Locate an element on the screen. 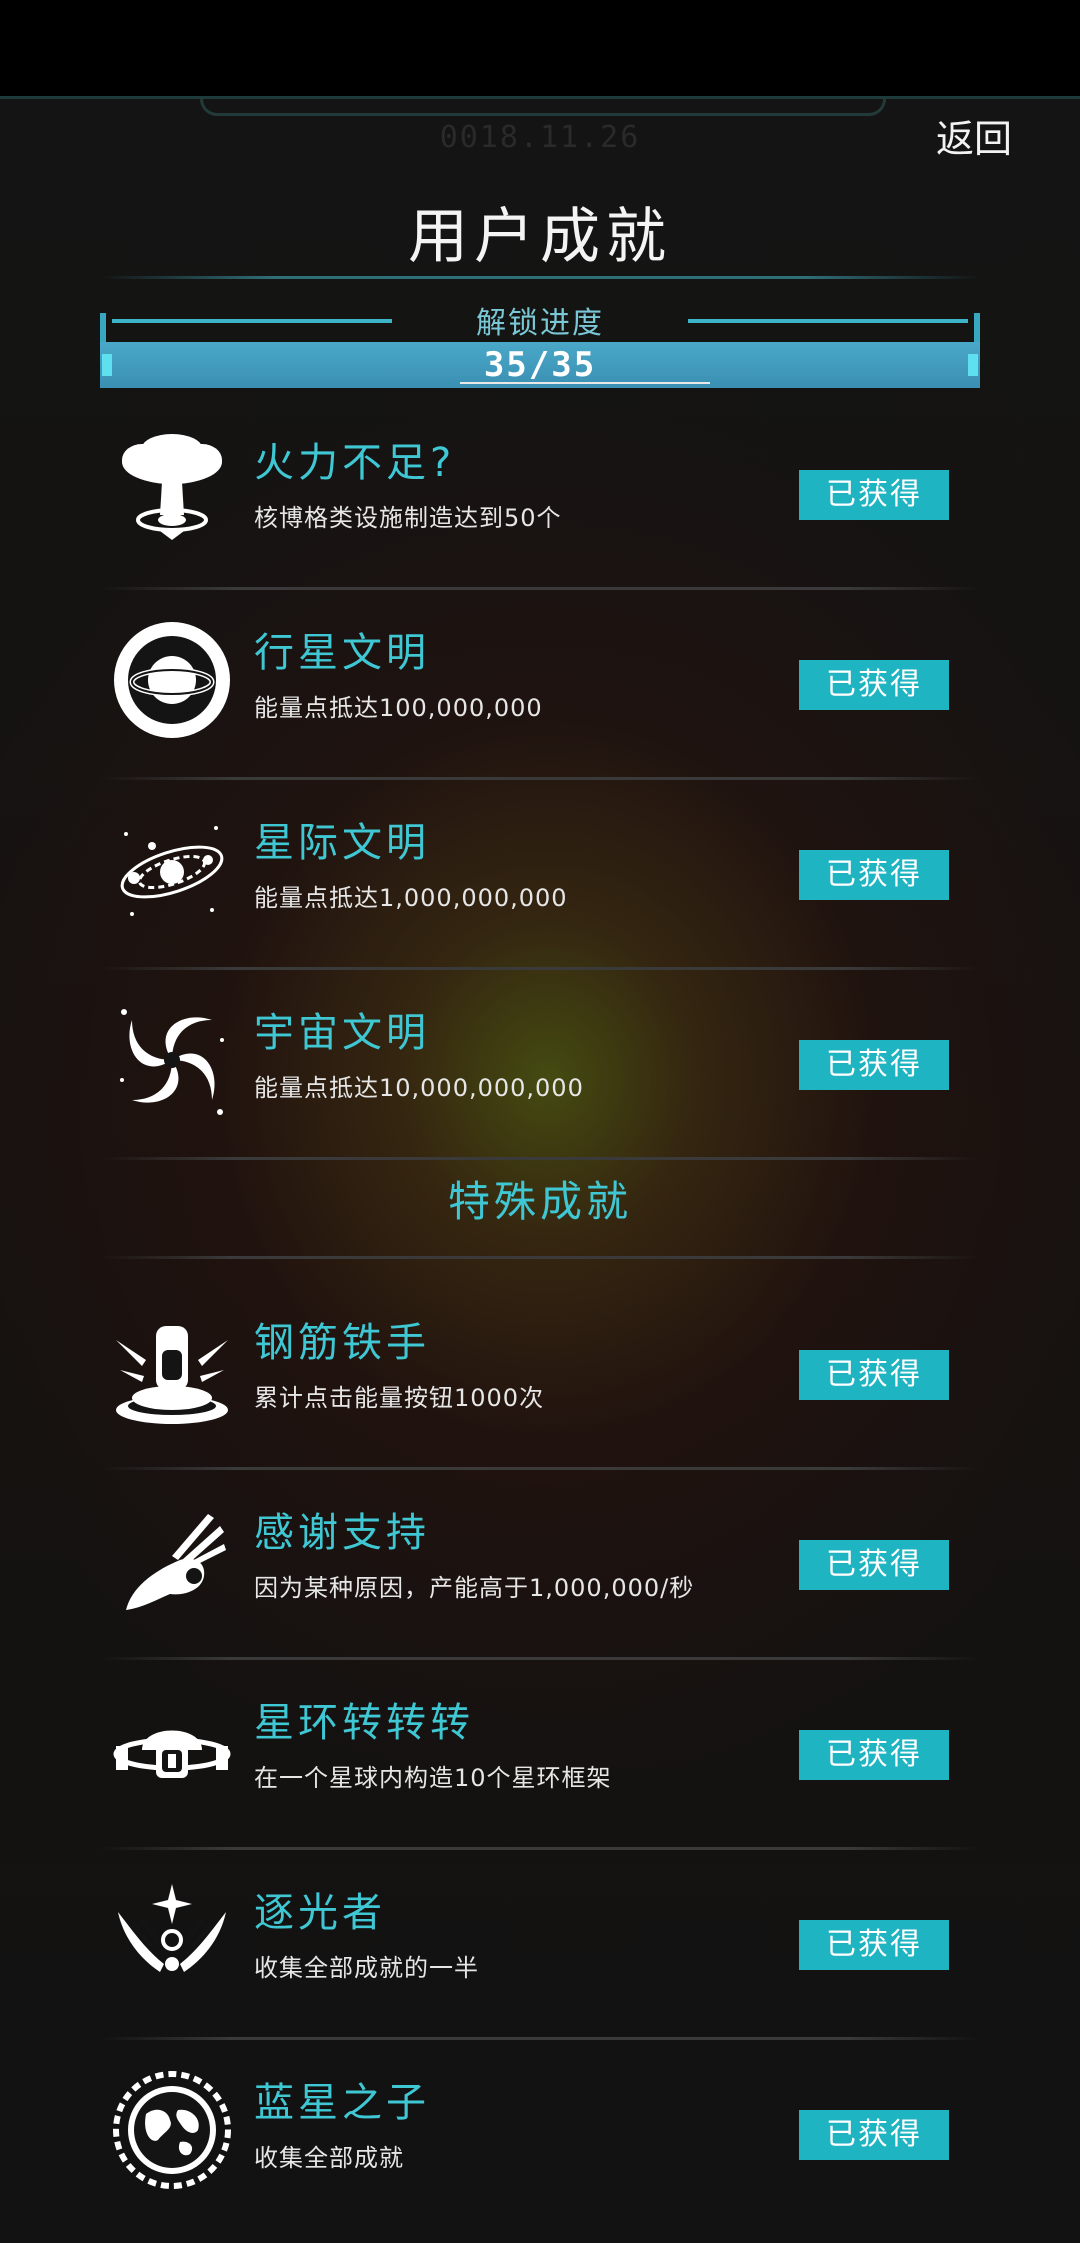 The image size is (1080, 2243). button-press-icon is located at coordinates (172, 1370).